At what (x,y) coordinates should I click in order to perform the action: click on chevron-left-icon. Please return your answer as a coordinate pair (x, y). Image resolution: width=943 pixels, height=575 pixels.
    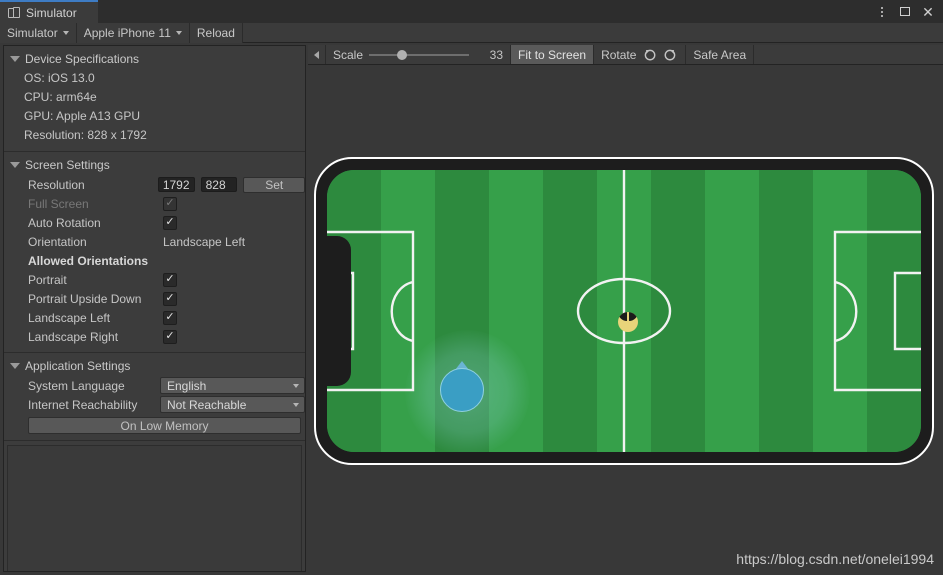
    Looking at the image, I should click on (316, 54).